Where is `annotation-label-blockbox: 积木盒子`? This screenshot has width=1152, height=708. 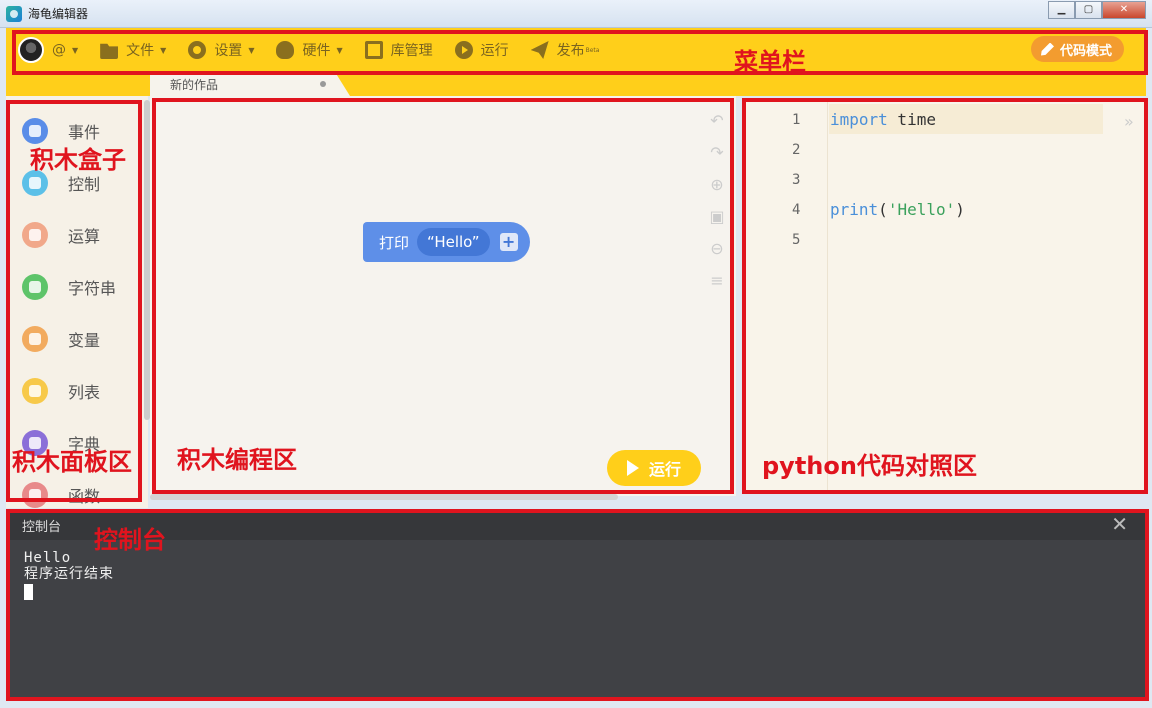 annotation-label-blockbox: 积木盒子 is located at coordinates (78, 160).